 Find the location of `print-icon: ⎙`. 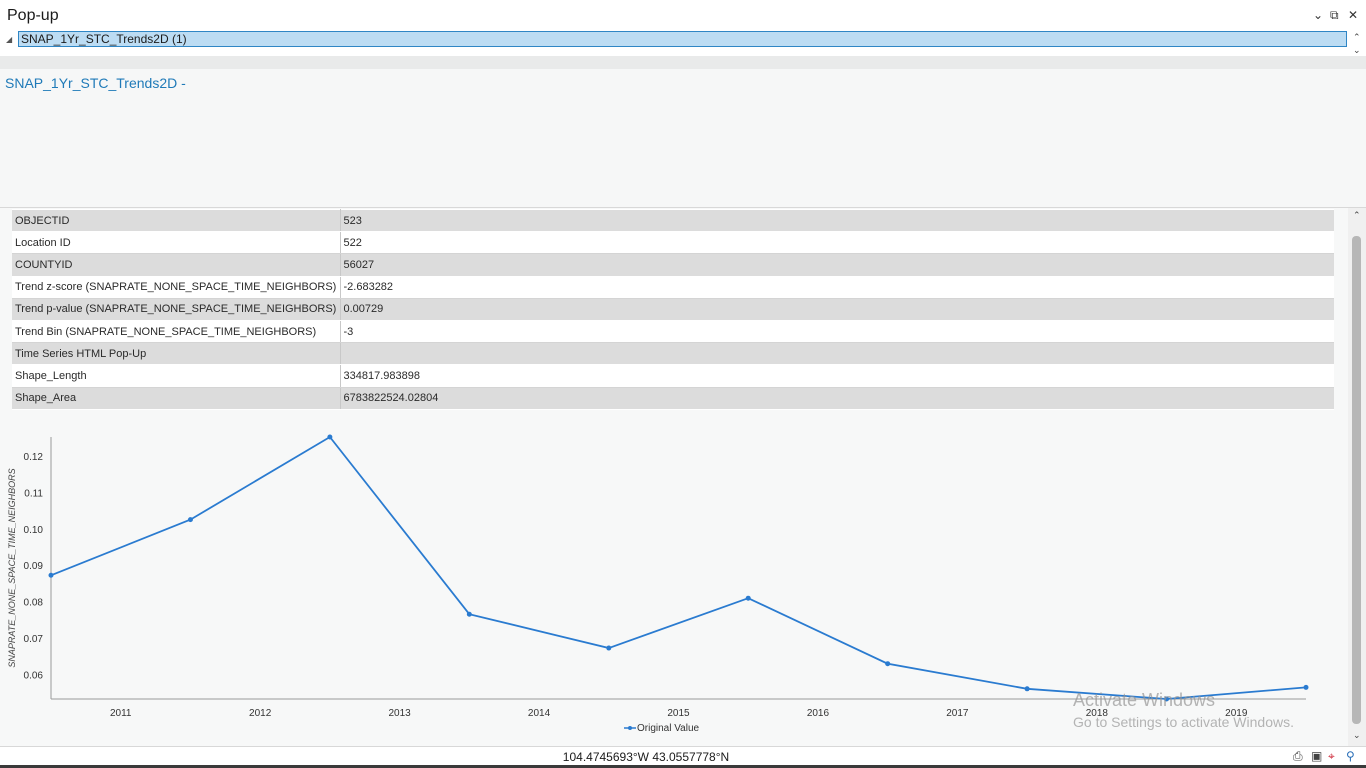

print-icon: ⎙ is located at coordinates (1298, 756).